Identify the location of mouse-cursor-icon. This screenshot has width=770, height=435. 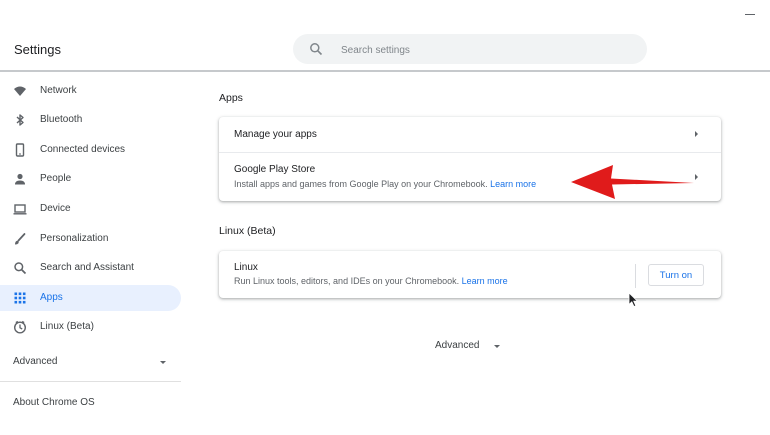
(633, 300).